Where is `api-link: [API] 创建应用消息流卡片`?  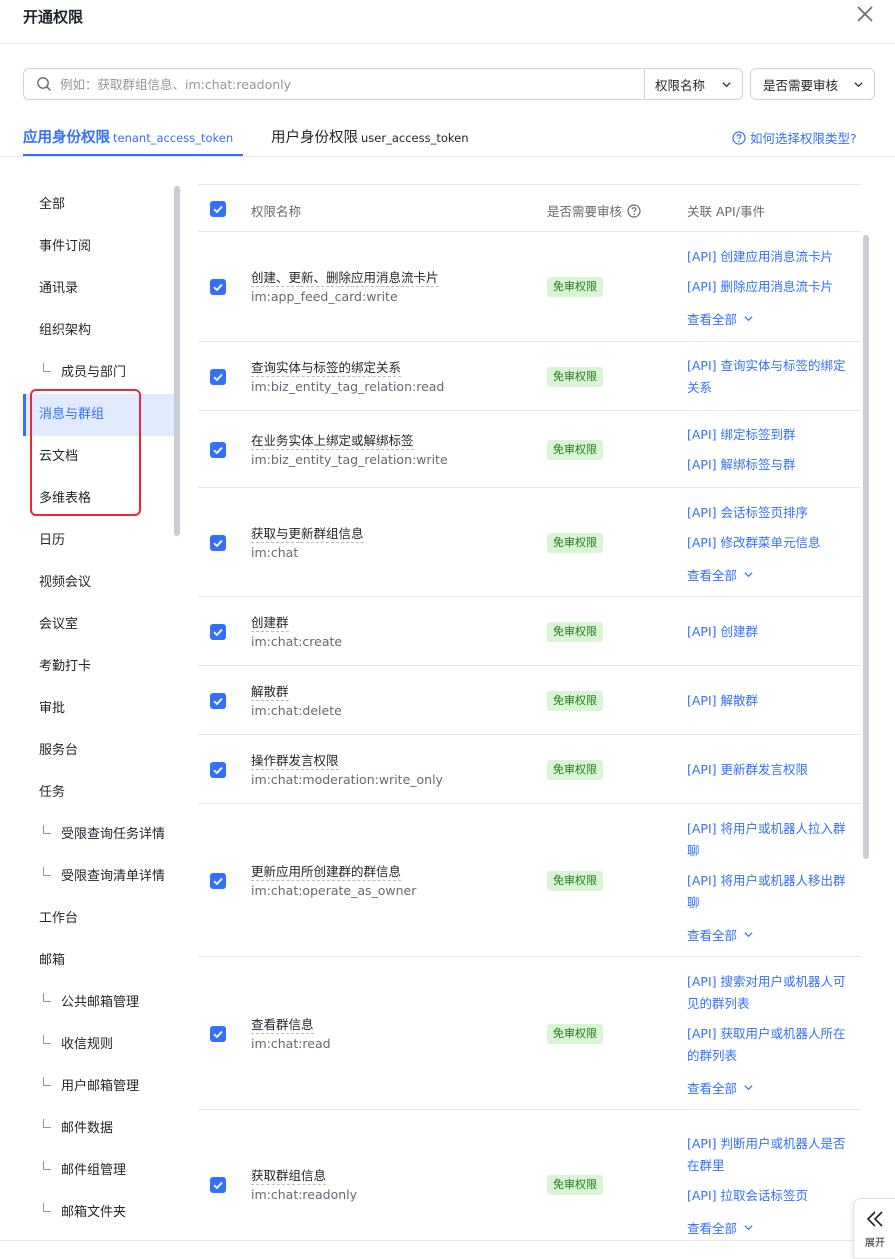
api-link: [API] 创建应用消息流卡片 is located at coordinates (772, 257).